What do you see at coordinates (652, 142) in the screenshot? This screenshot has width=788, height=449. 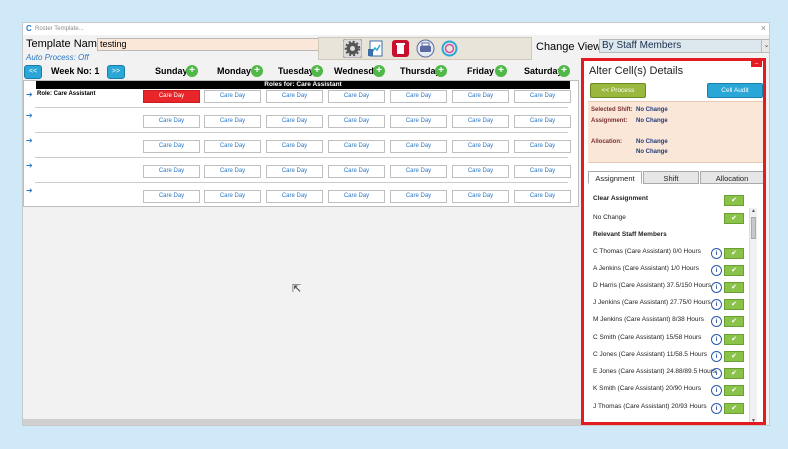 I see `allocation-value: No Change` at bounding box center [652, 142].